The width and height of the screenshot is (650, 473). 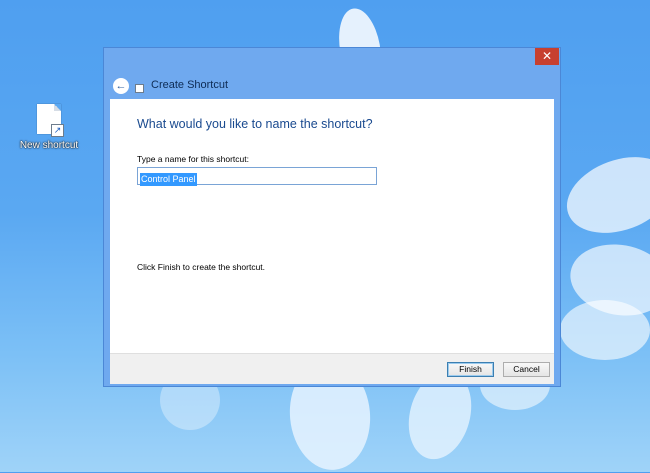 I want to click on shortcut-arrow-icon: ↗, so click(x=57, y=130).